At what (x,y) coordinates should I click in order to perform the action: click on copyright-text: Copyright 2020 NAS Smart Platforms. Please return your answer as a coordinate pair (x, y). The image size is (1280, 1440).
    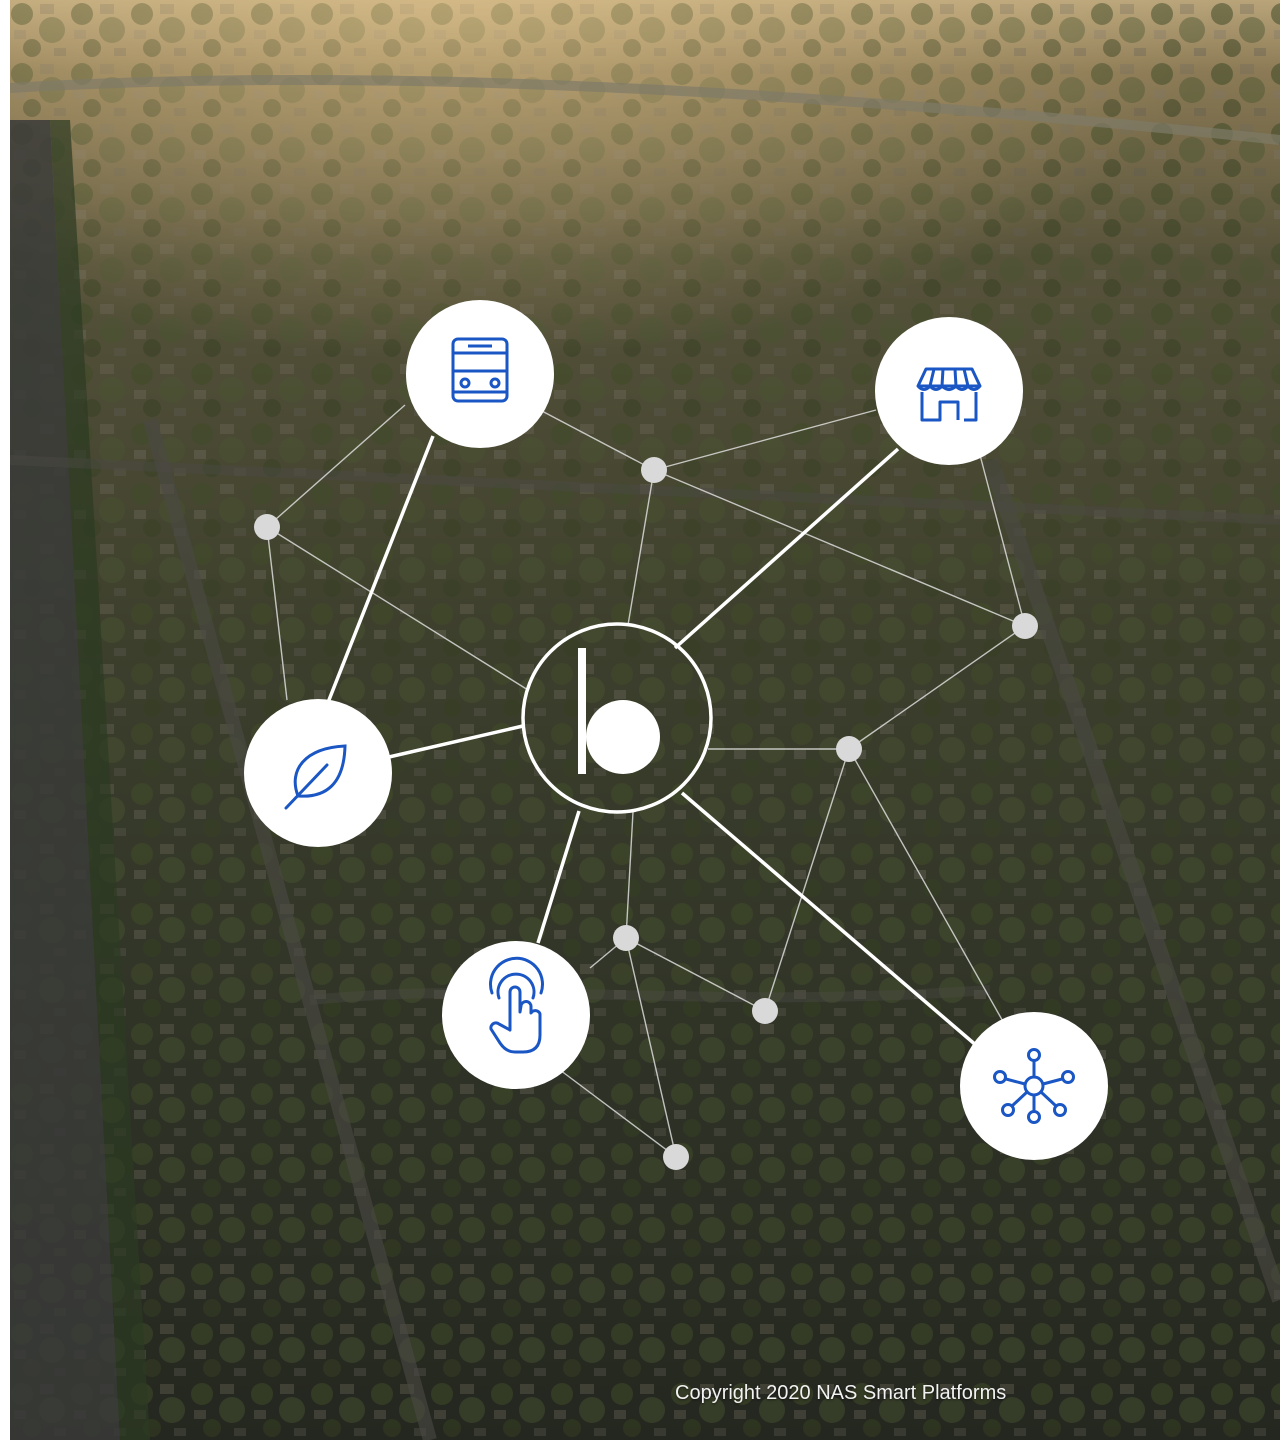
    Looking at the image, I should click on (841, 1393).